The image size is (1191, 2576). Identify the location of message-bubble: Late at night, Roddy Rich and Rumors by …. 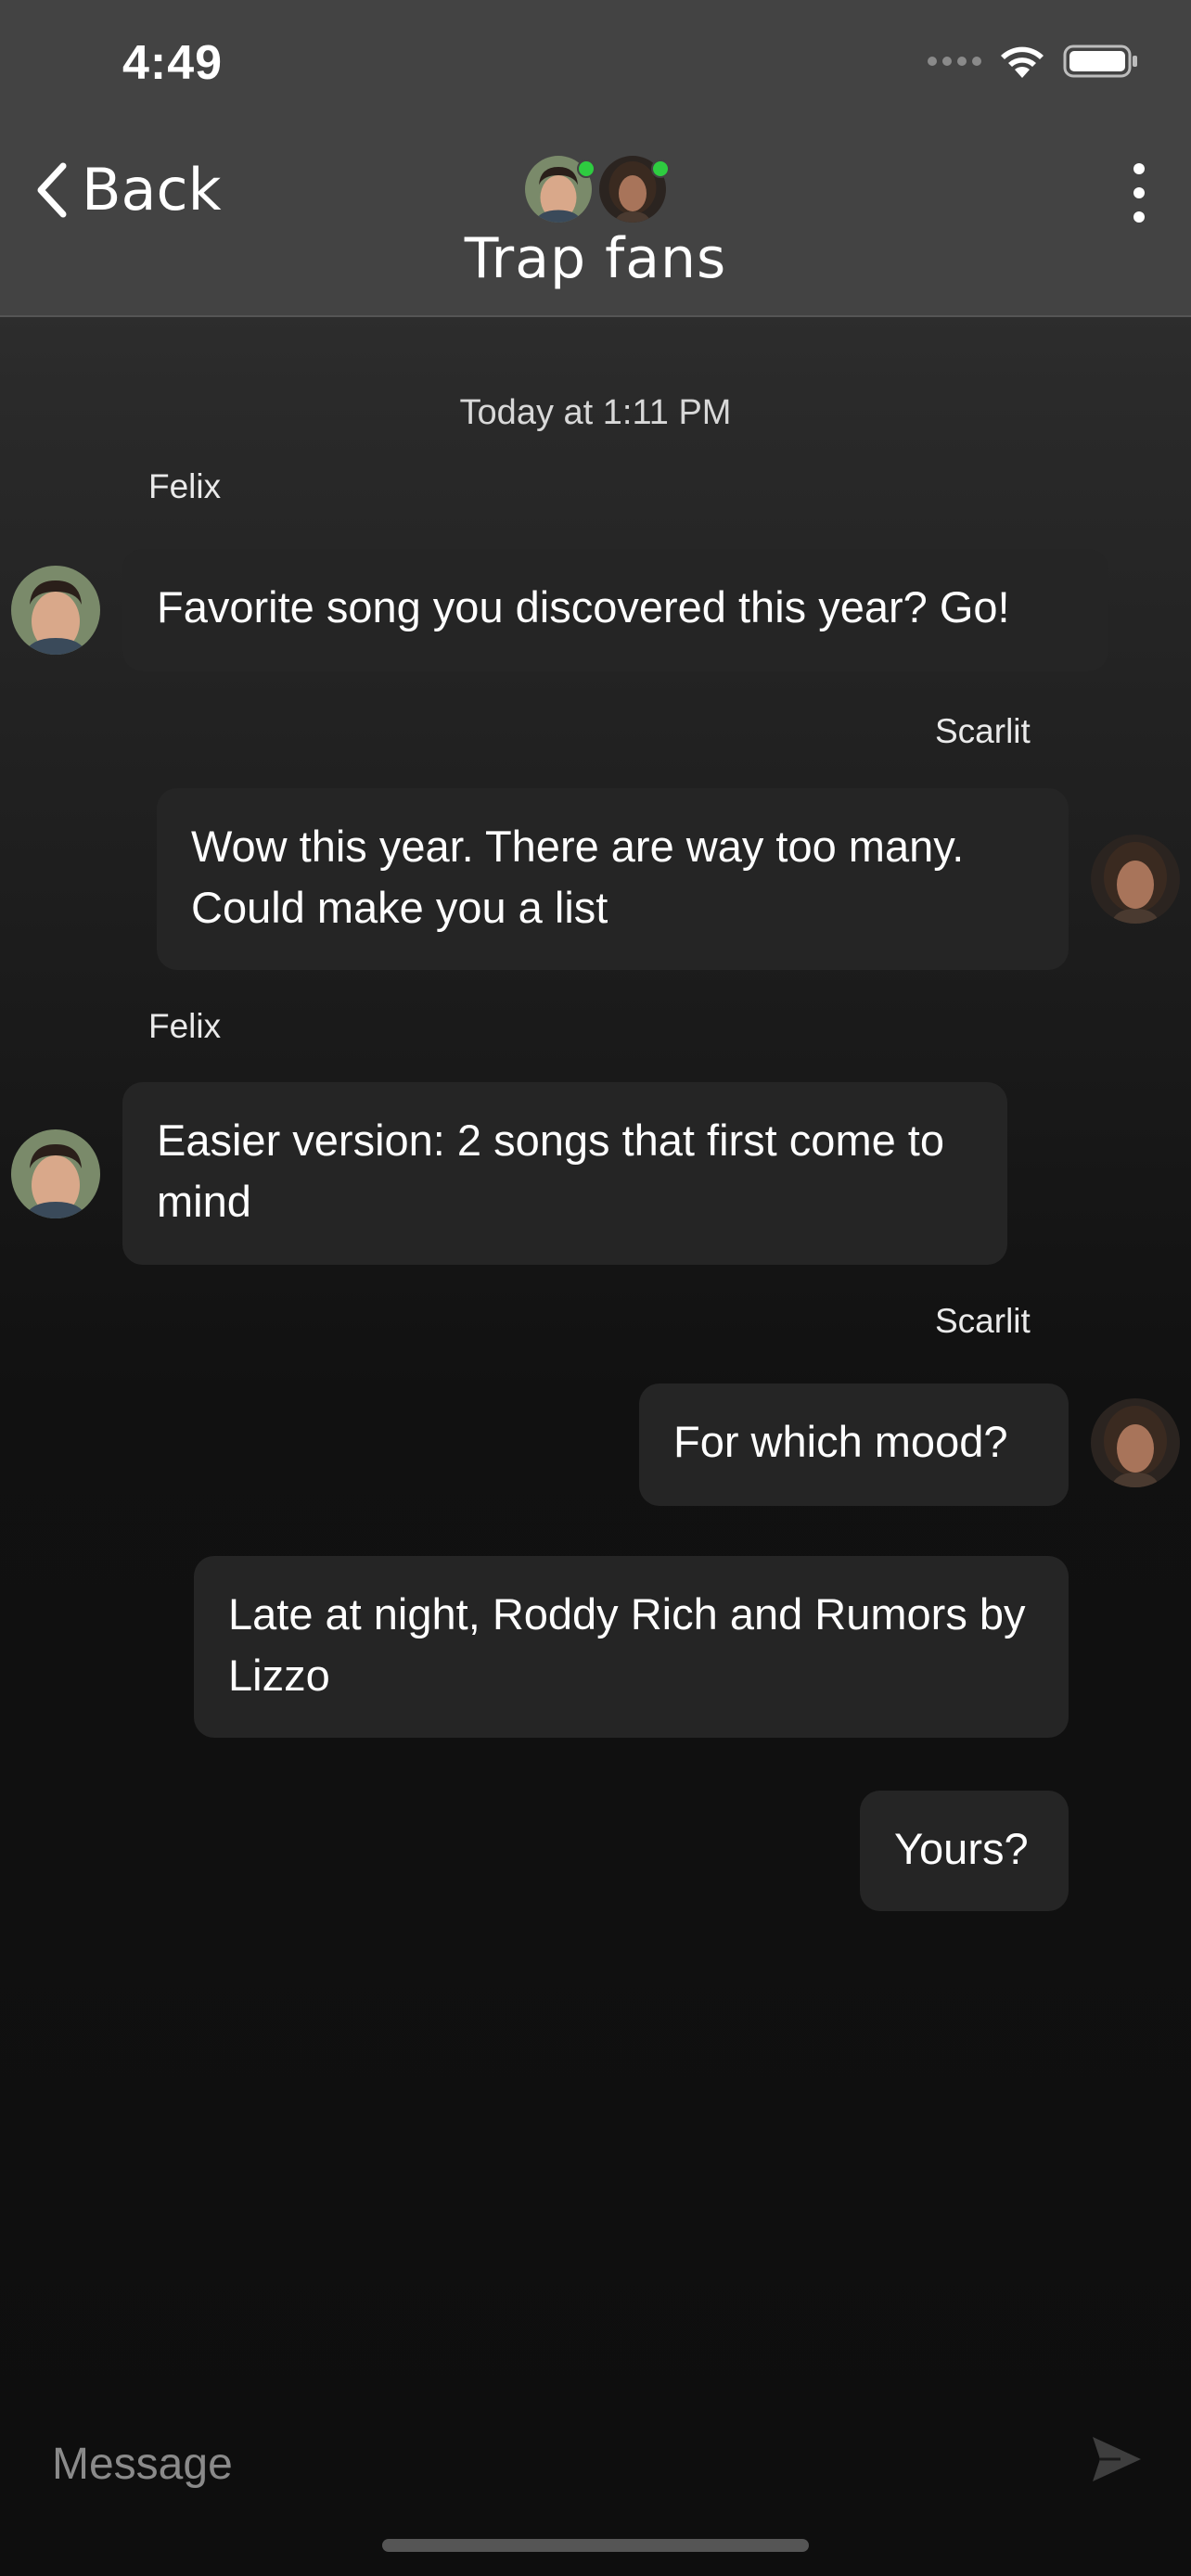
(631, 1647).